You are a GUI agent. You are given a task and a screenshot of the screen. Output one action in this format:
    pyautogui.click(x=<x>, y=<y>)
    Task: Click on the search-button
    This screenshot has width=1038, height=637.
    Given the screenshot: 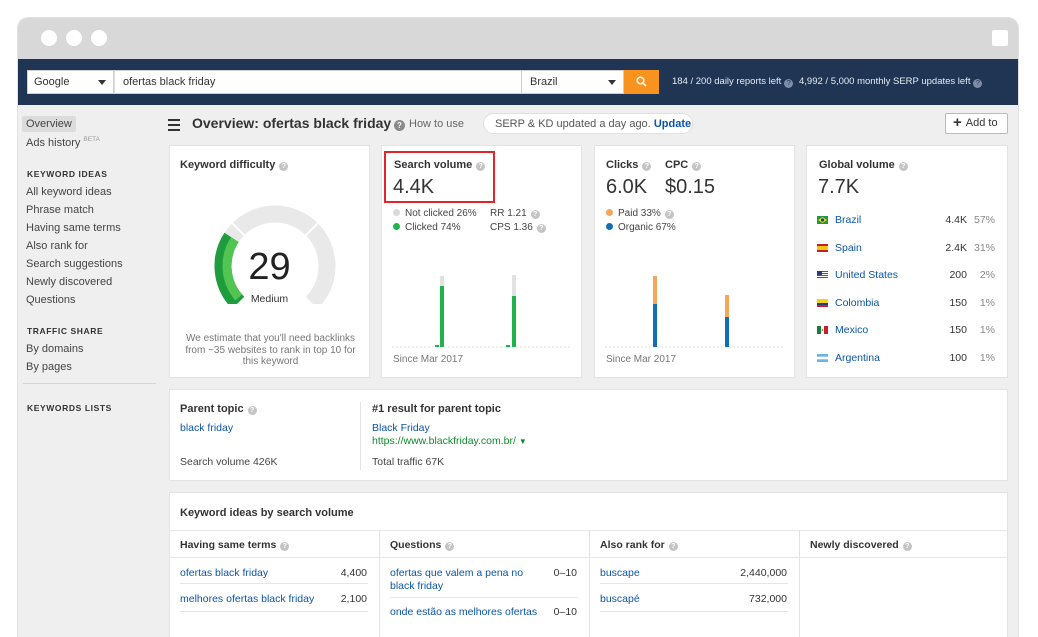 What is the action you would take?
    pyautogui.click(x=641, y=82)
    